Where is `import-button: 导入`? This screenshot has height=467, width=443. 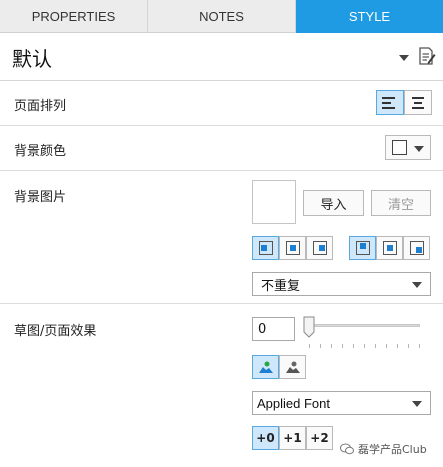 import-button: 导入 is located at coordinates (333, 203).